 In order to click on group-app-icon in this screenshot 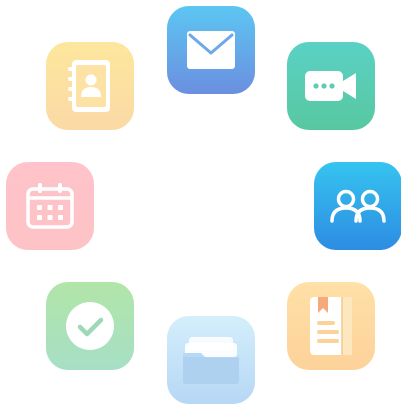, I will do `click(357, 206)`.